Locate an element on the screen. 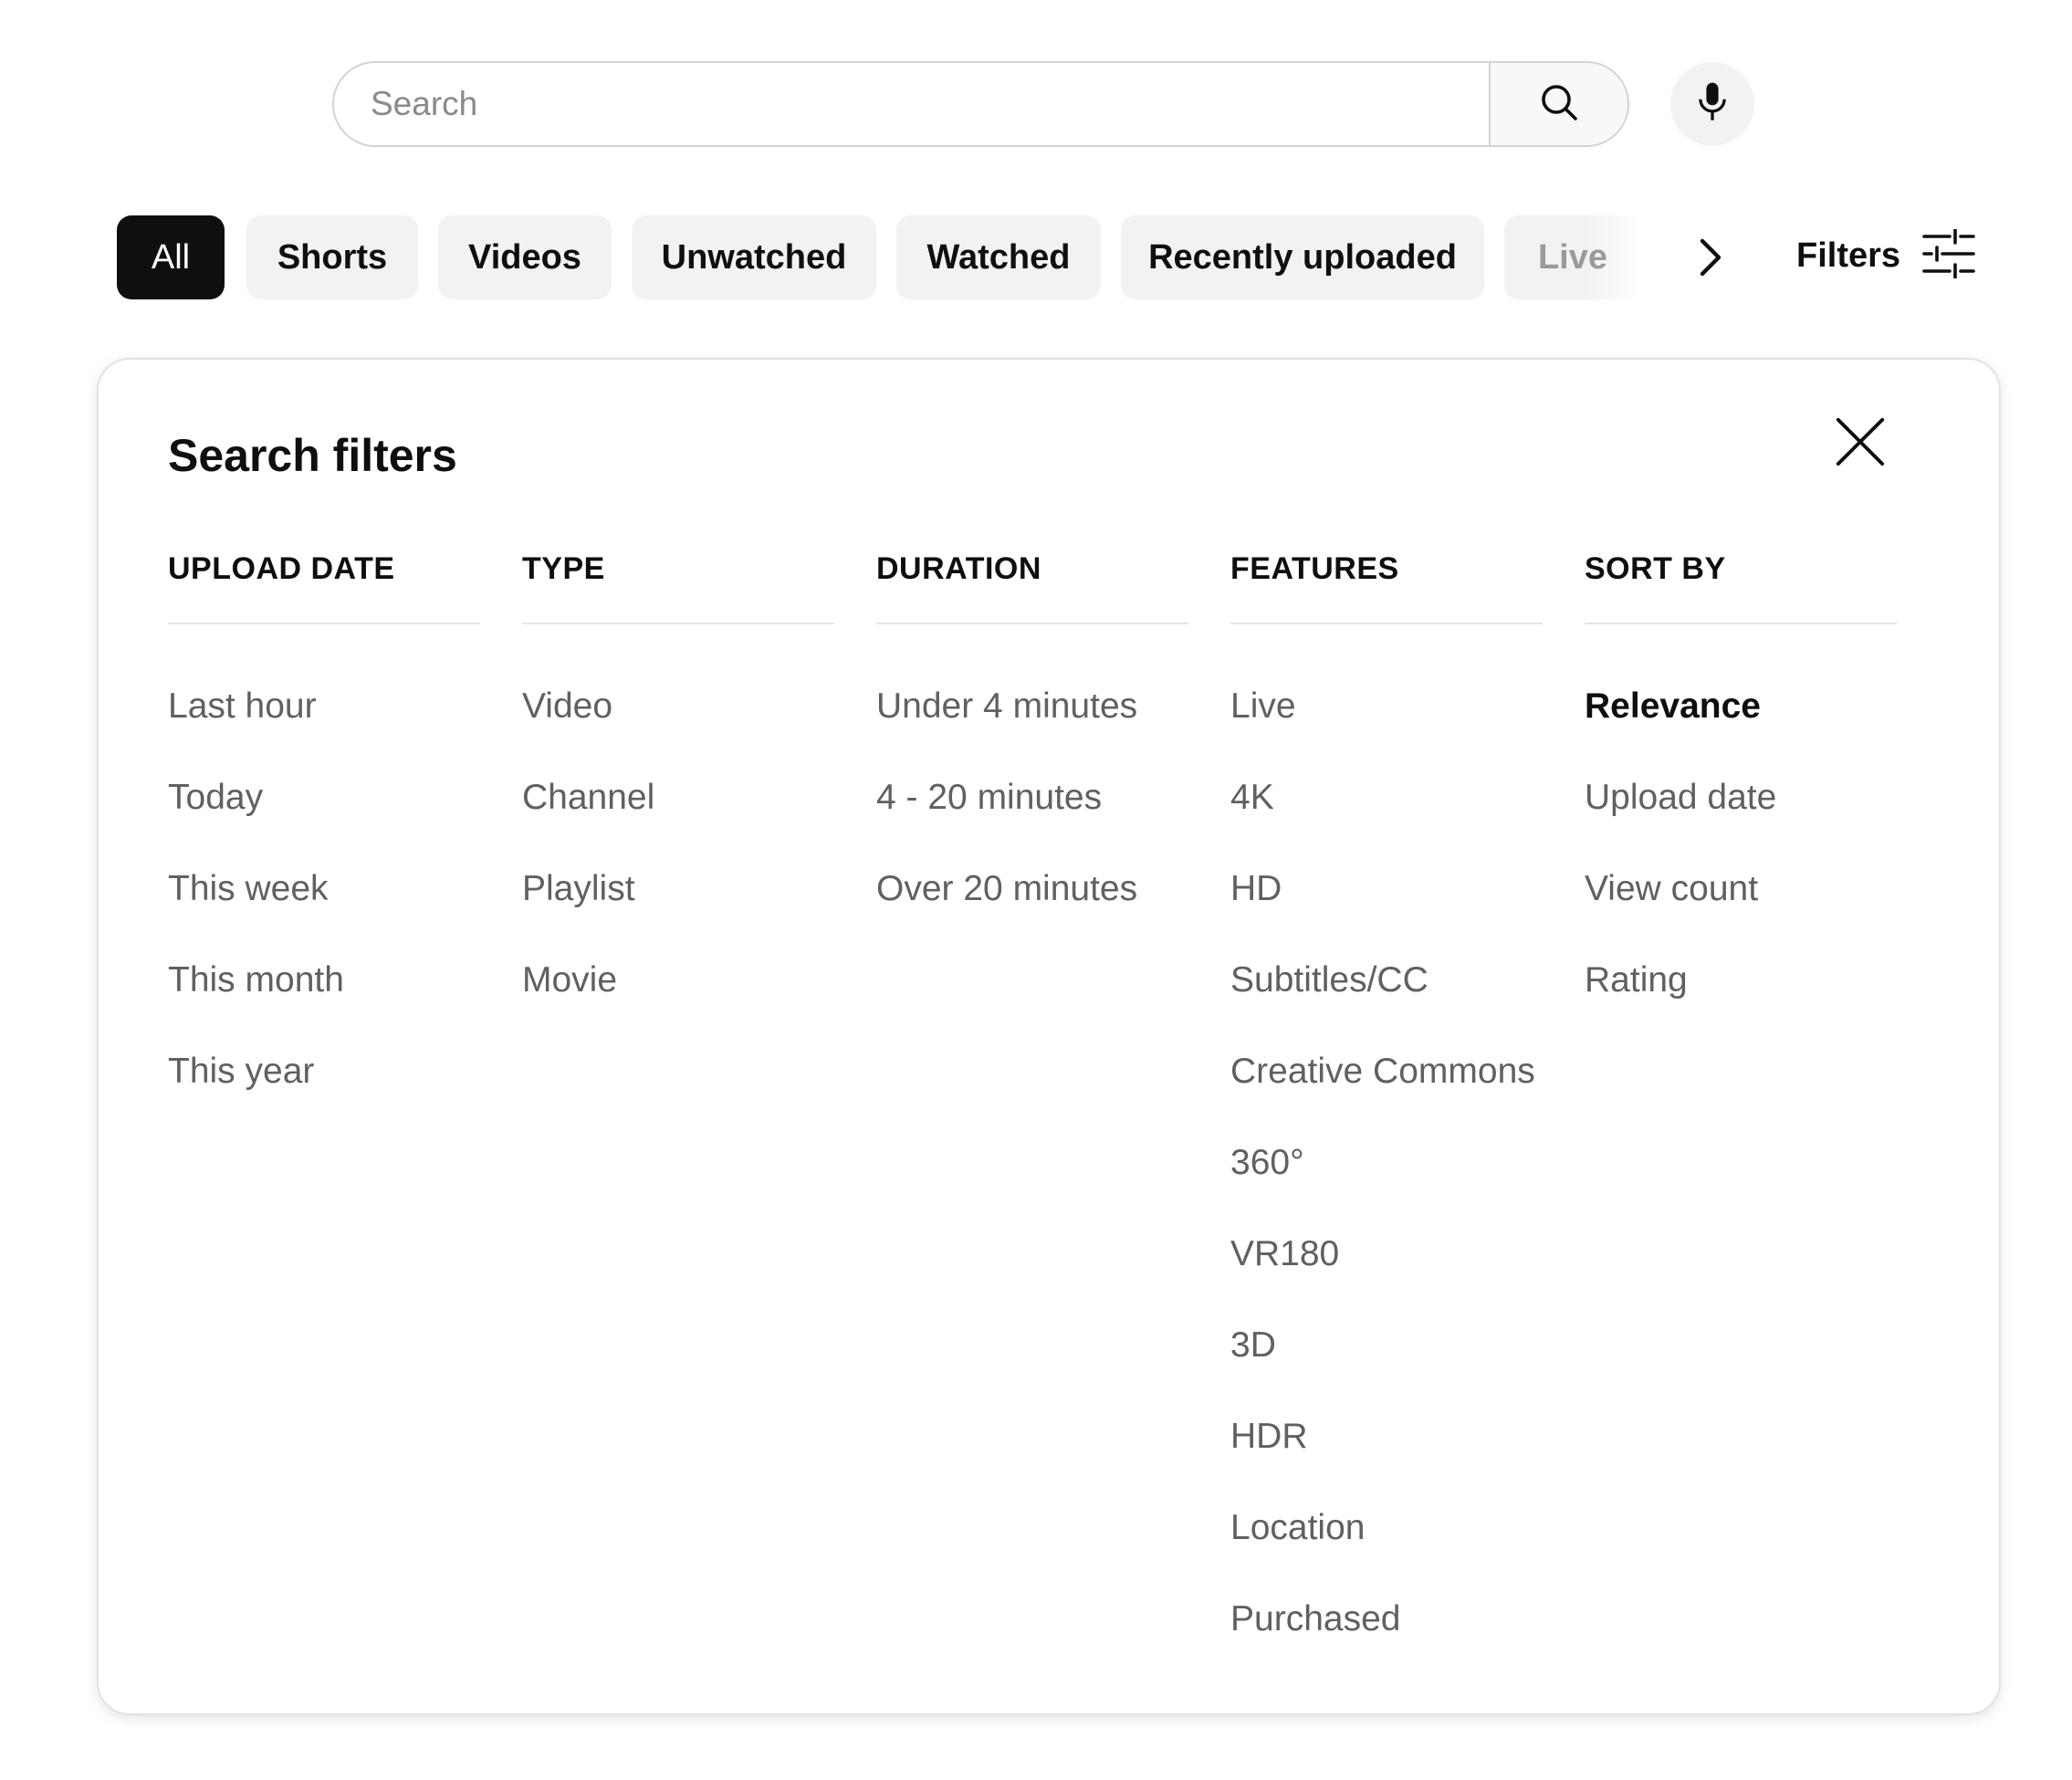  option-live: Live is located at coordinates (1386, 706).